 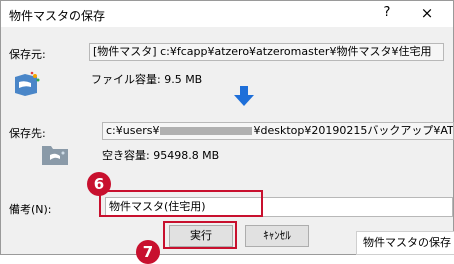 What do you see at coordinates (55, 154) in the screenshot?
I see `folder-icon` at bounding box center [55, 154].